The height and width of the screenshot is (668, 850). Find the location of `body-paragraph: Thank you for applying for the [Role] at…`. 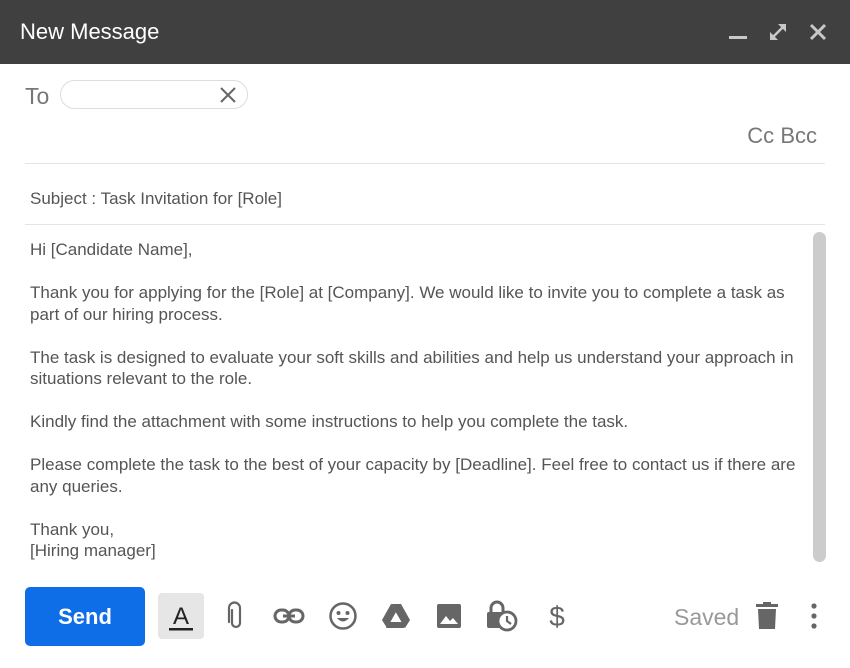

body-paragraph: Thank you for applying for the [Role] at… is located at coordinates (407, 303).